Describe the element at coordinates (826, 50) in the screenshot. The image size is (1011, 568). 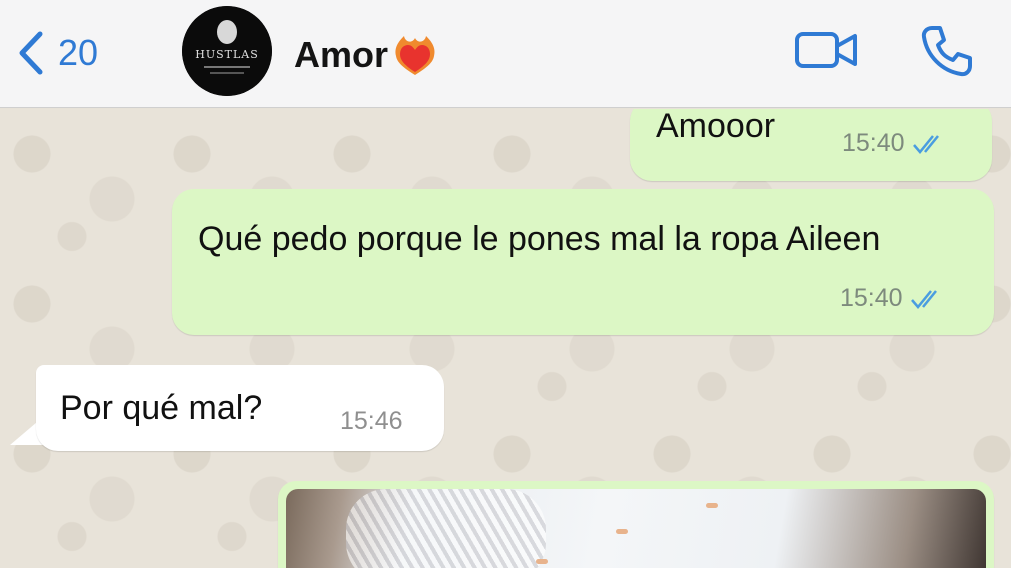
I see `video-camera-icon` at that location.